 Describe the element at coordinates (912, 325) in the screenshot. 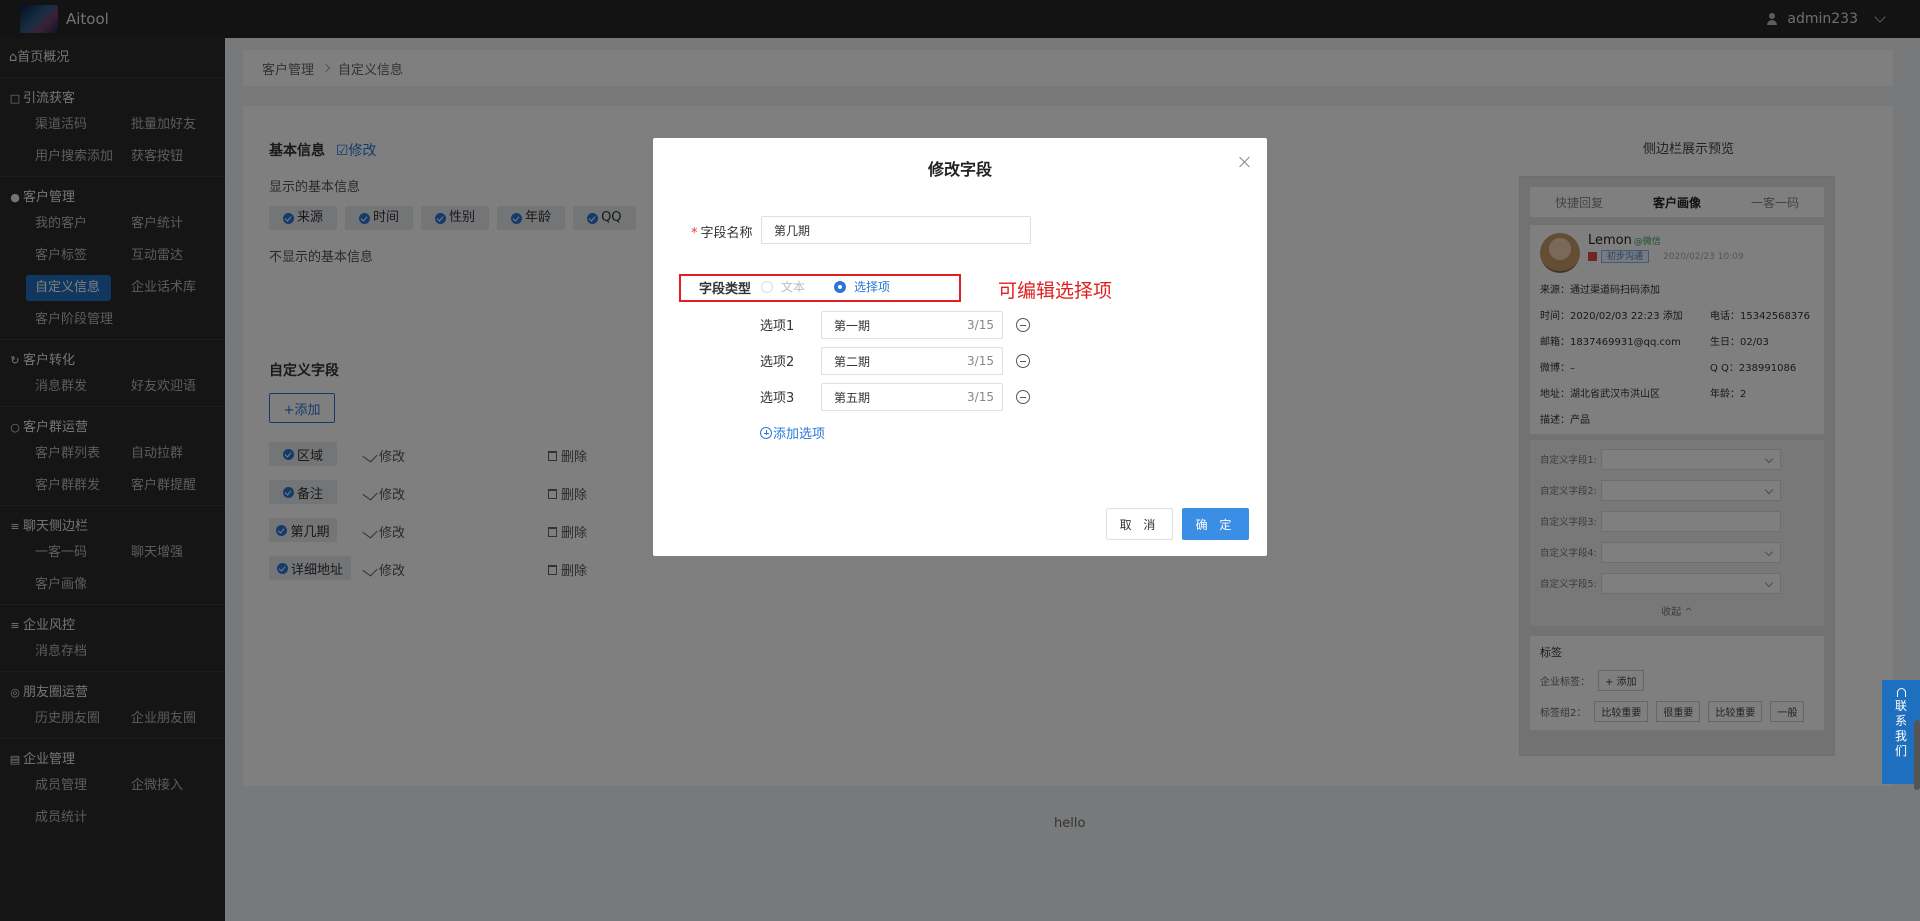

I see `option-input: 第一期 3/15` at that location.